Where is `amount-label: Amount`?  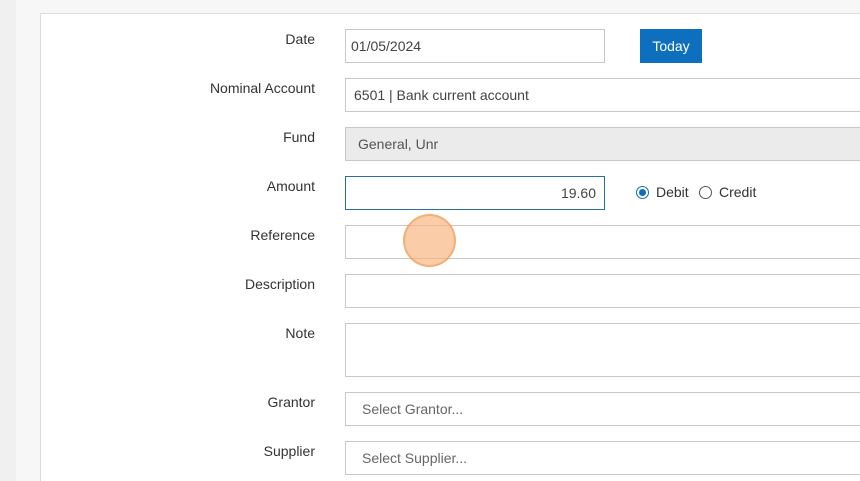 amount-label: Amount is located at coordinates (290, 186).